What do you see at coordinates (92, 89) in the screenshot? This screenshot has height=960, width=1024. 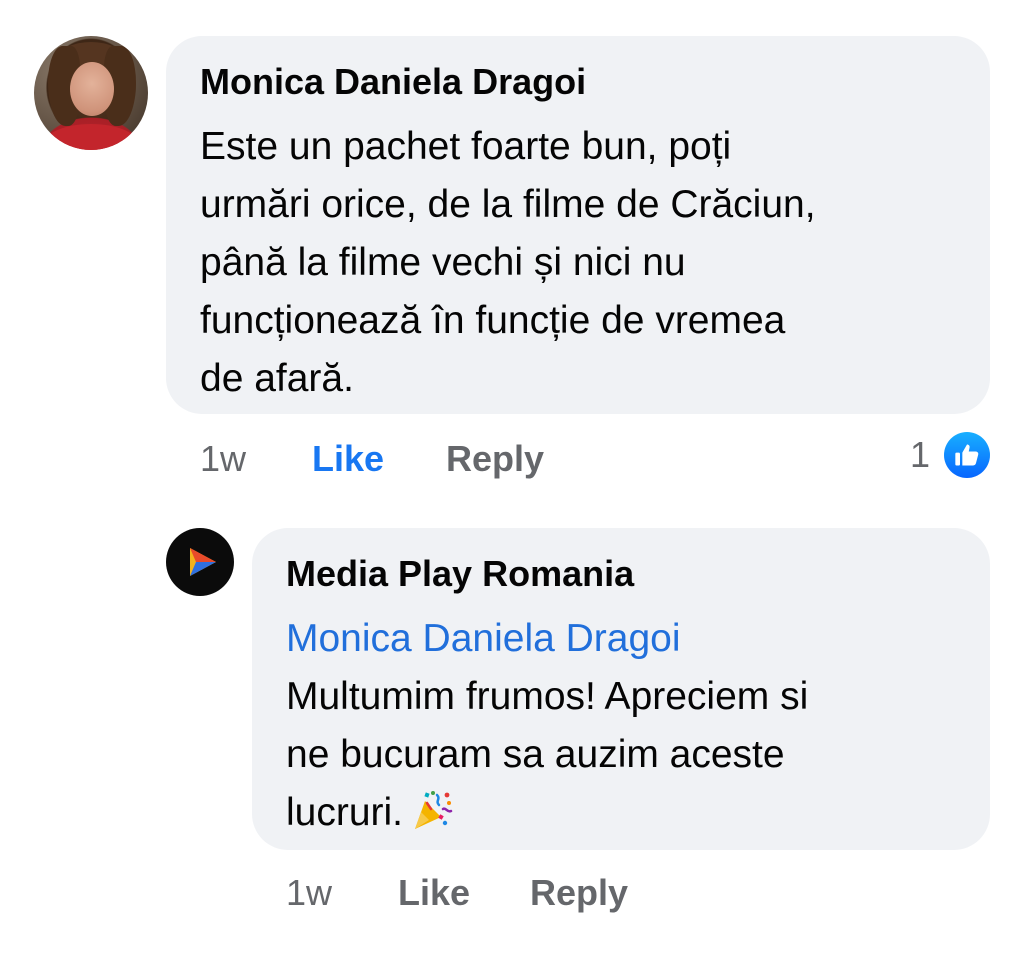 I see `avatar-face` at bounding box center [92, 89].